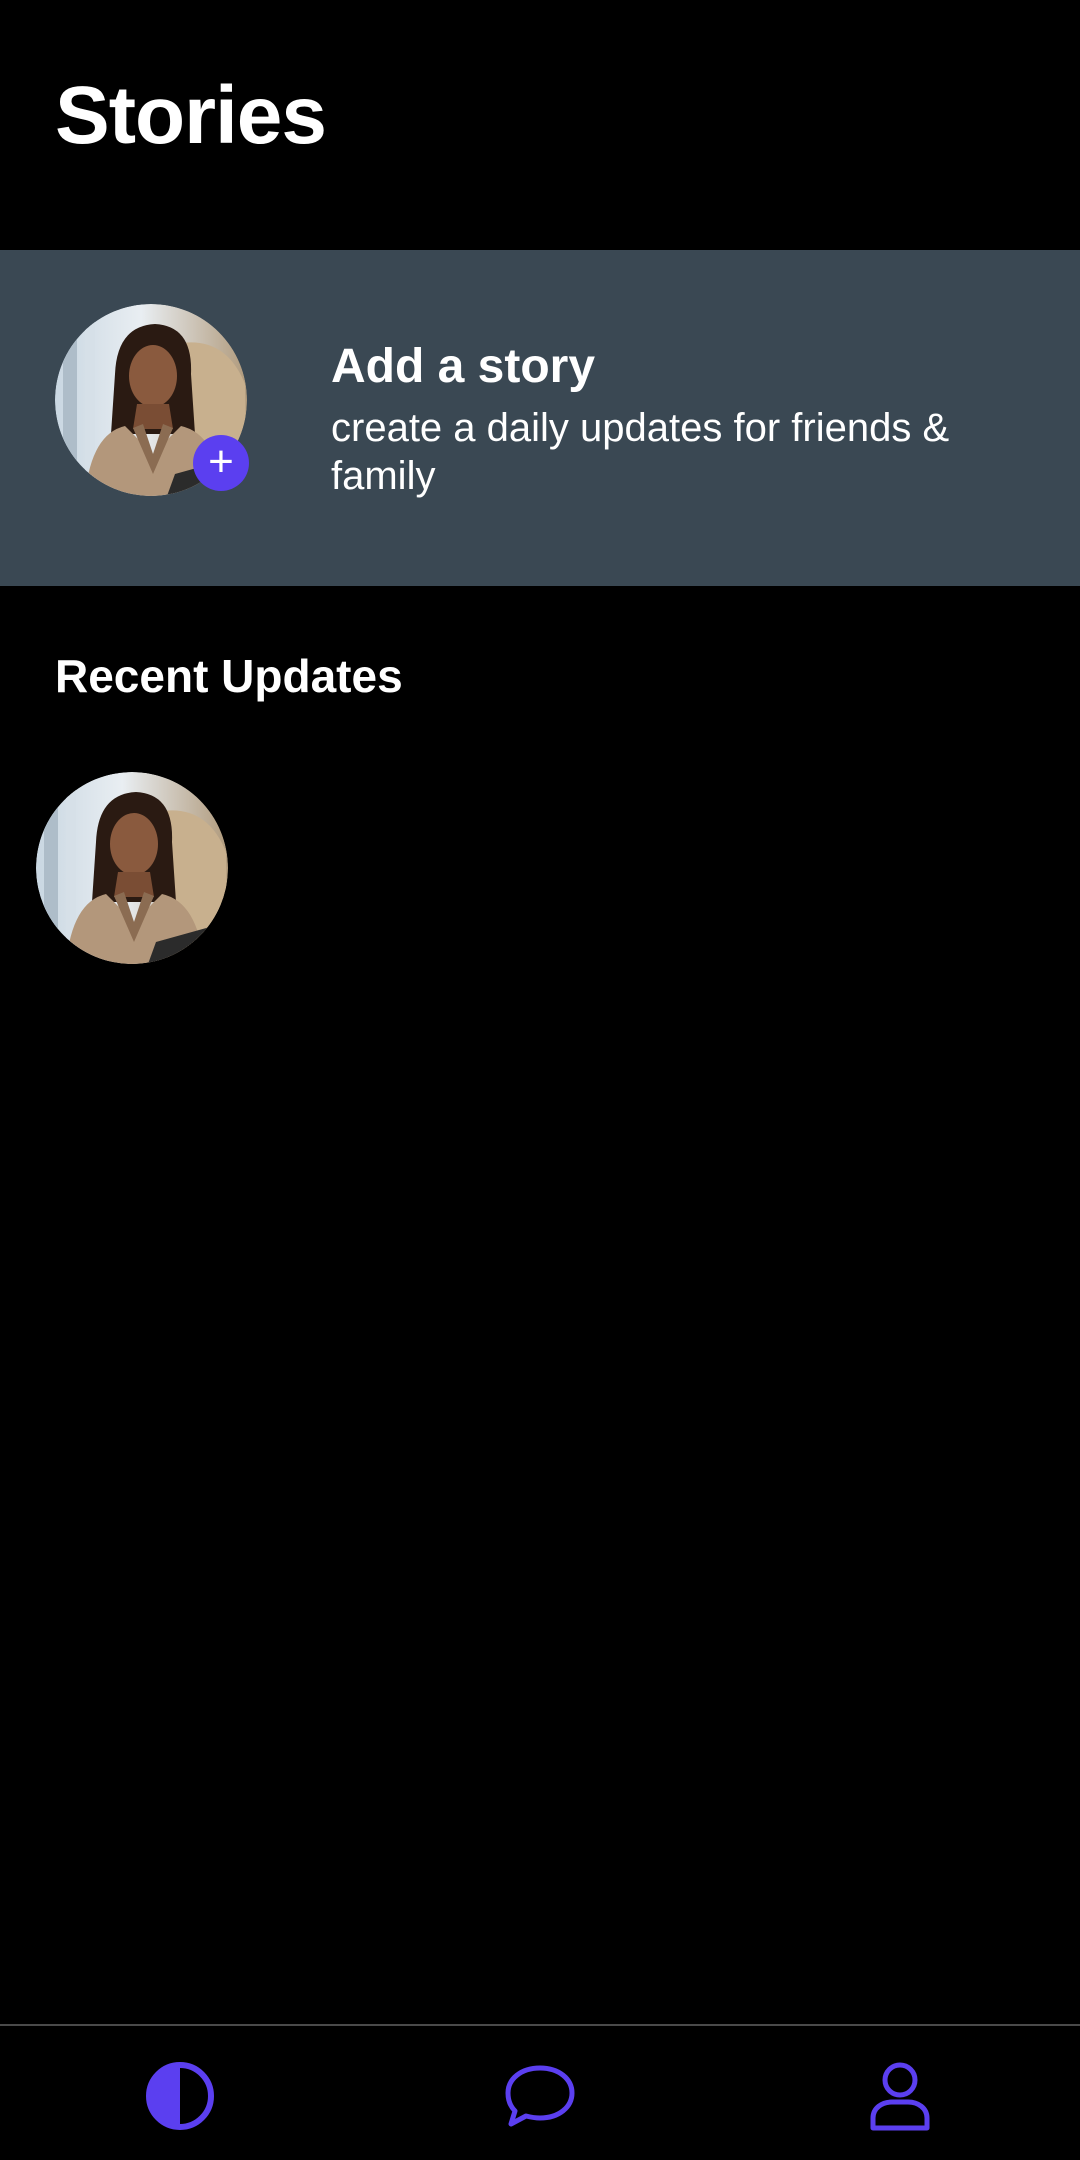  I want to click on page-title: Stories, so click(191, 115).